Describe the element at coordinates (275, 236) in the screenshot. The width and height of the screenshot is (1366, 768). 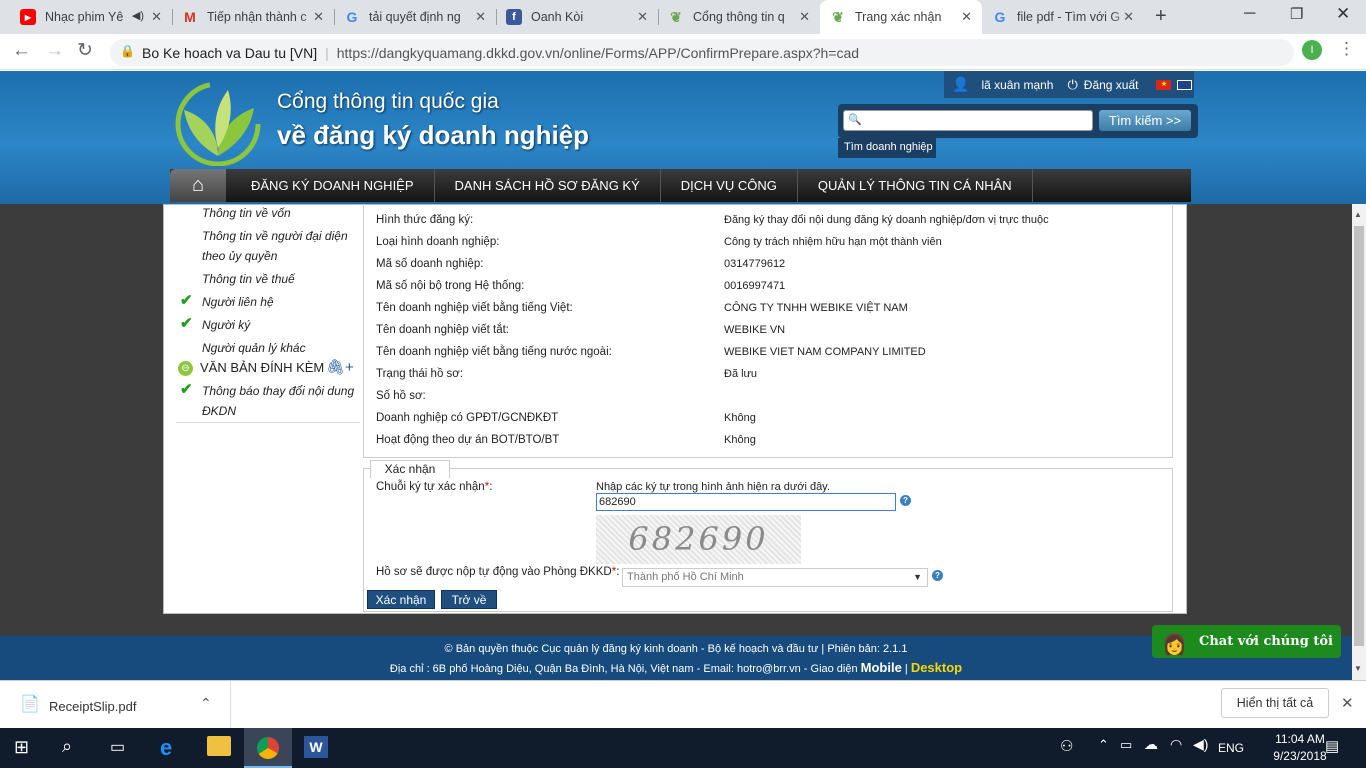
I see `sidebar-item-nguoi-dai-dien: Thông tin về người đại diện` at that location.